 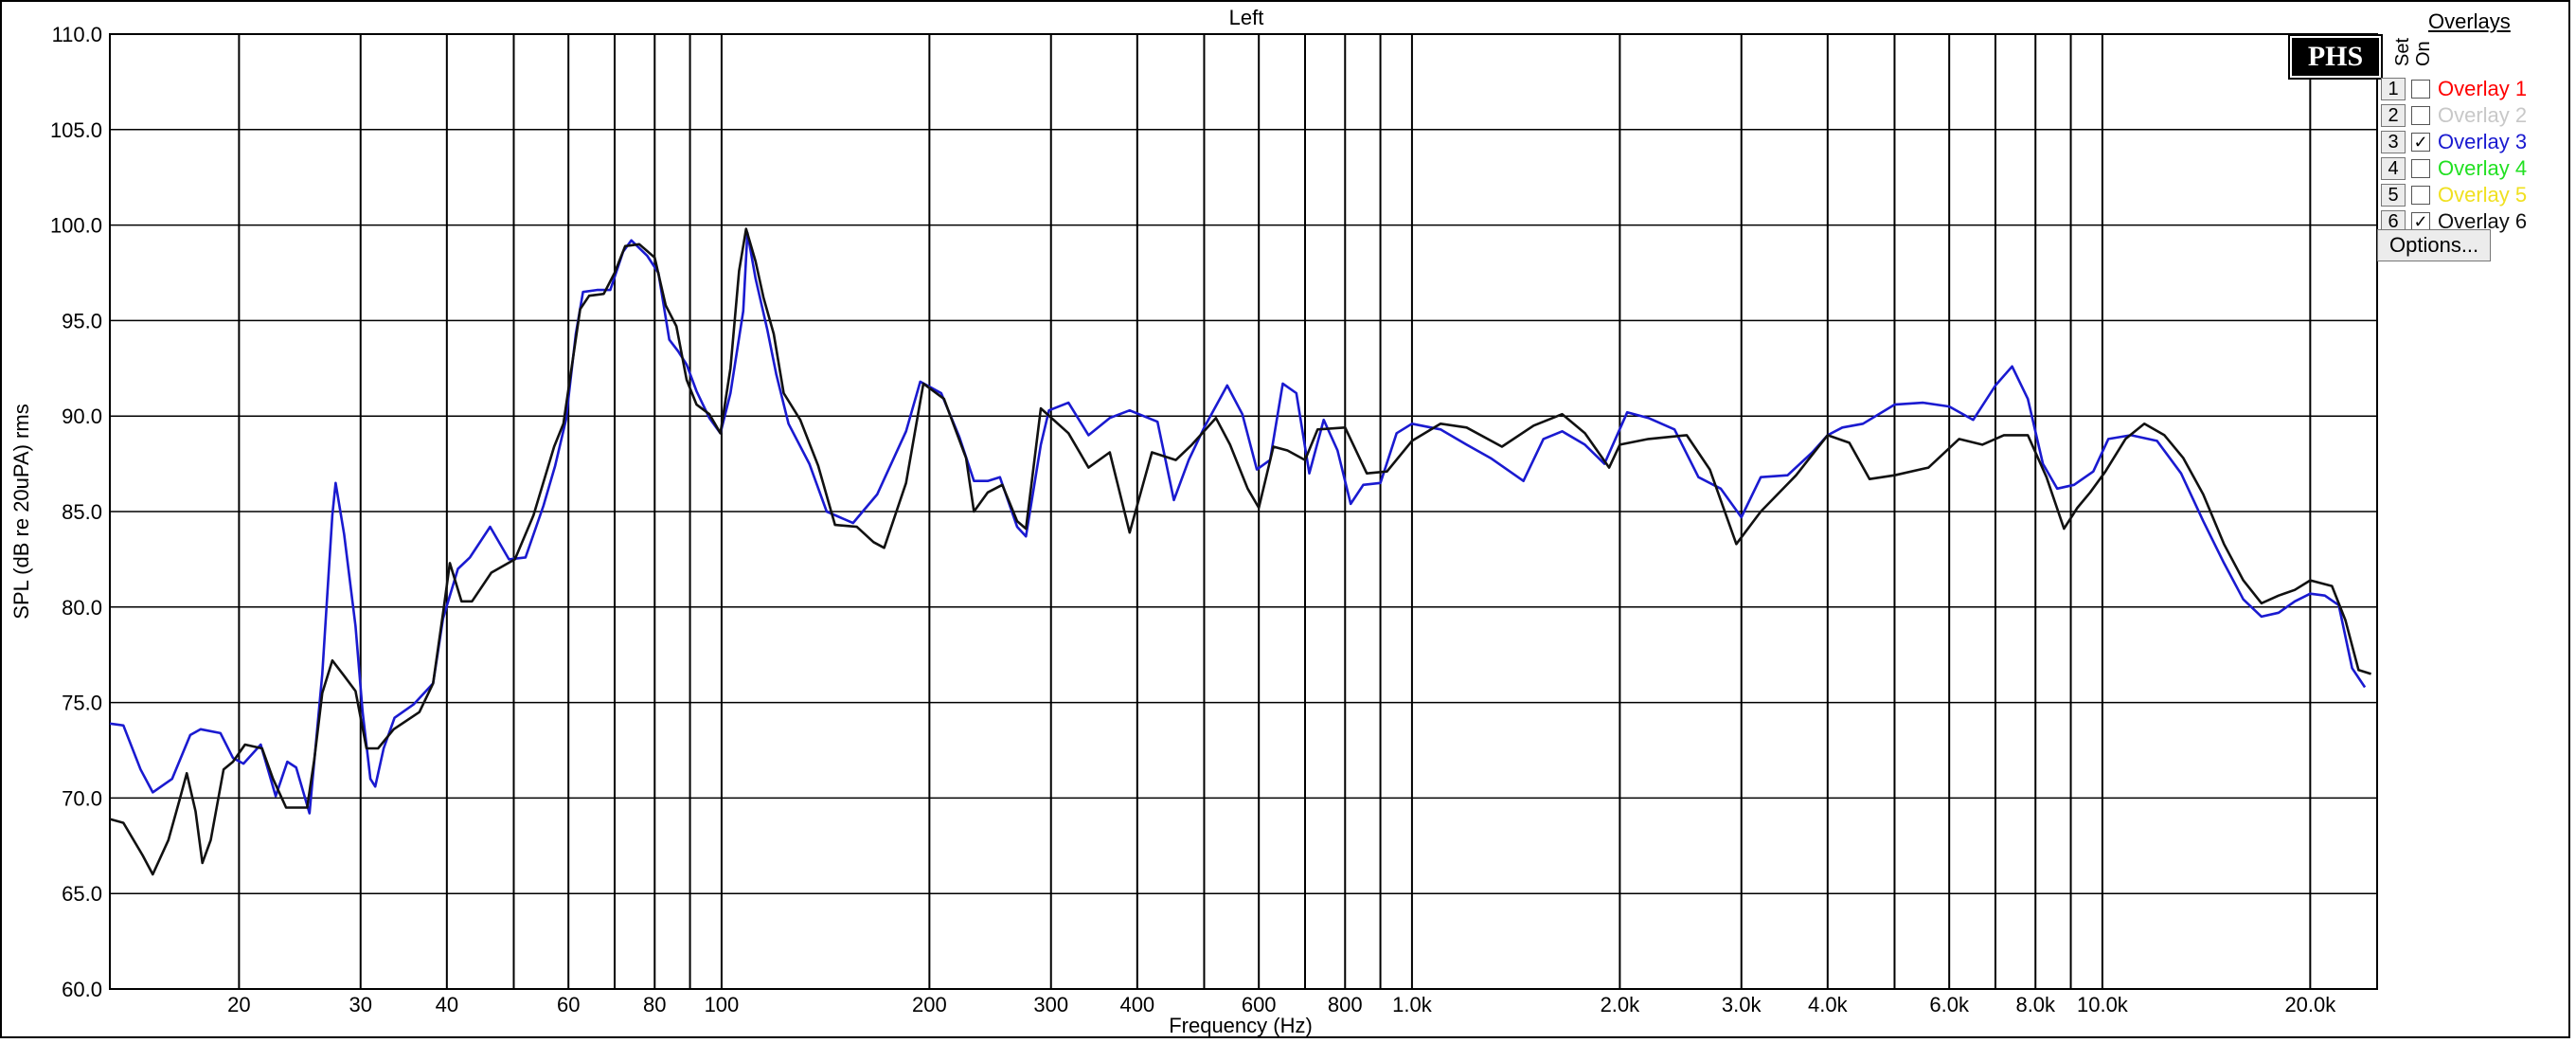 What do you see at coordinates (1050, 1004) in the screenshot?
I see `x-tick-label: 300` at bounding box center [1050, 1004].